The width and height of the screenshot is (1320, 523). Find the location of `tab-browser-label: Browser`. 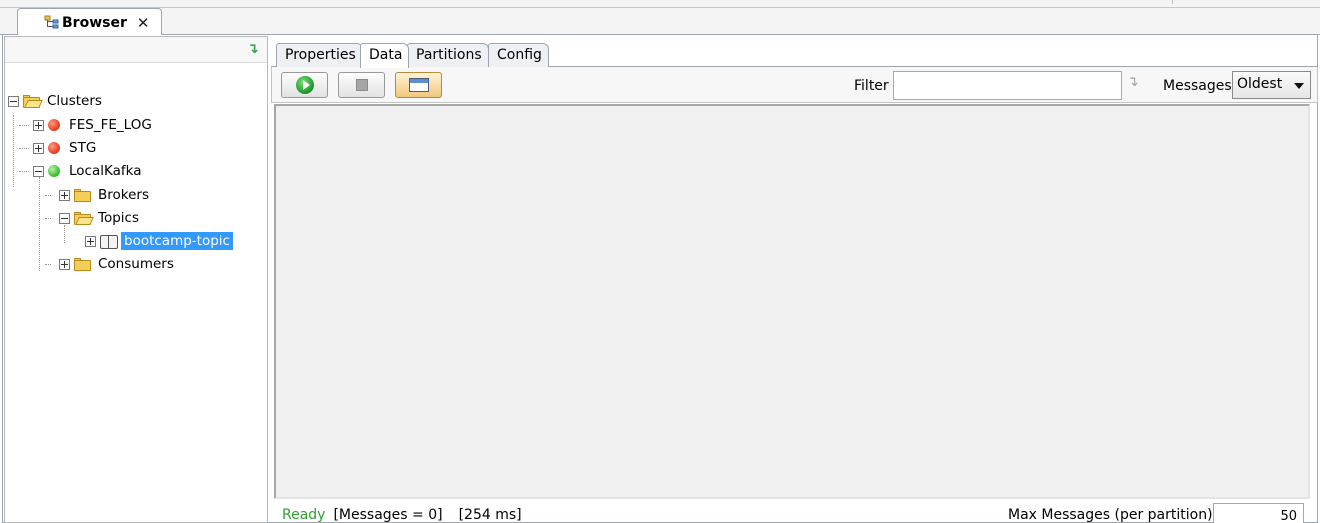

tab-browser-label: Browser is located at coordinates (94, 22).